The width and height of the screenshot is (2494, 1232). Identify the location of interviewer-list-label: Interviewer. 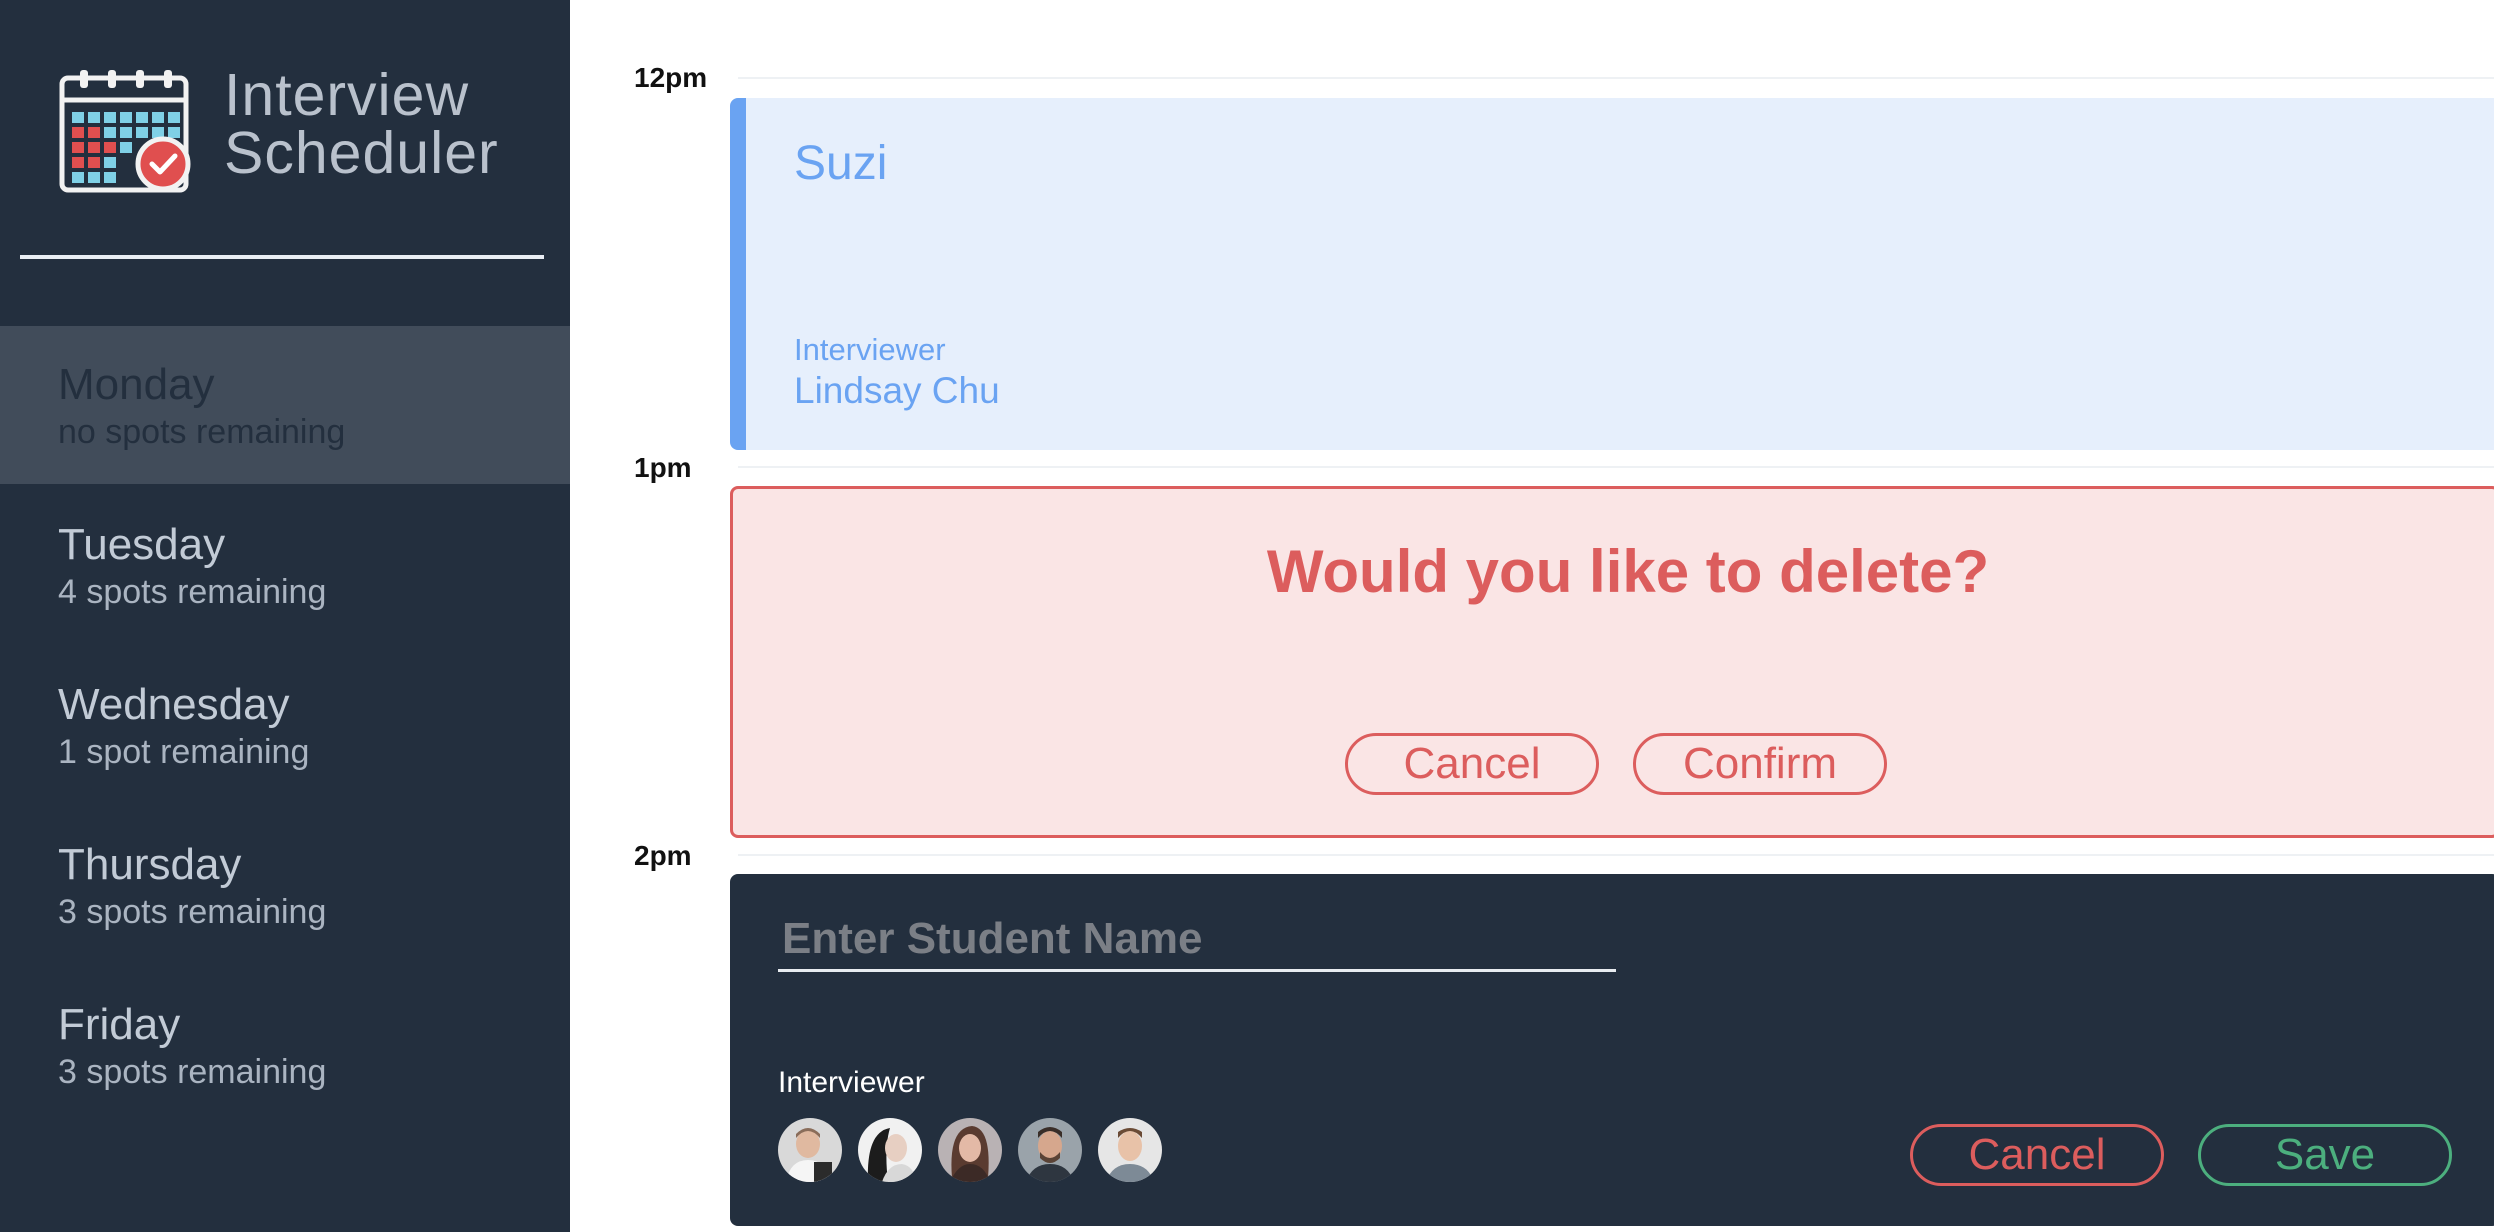
(851, 1082).